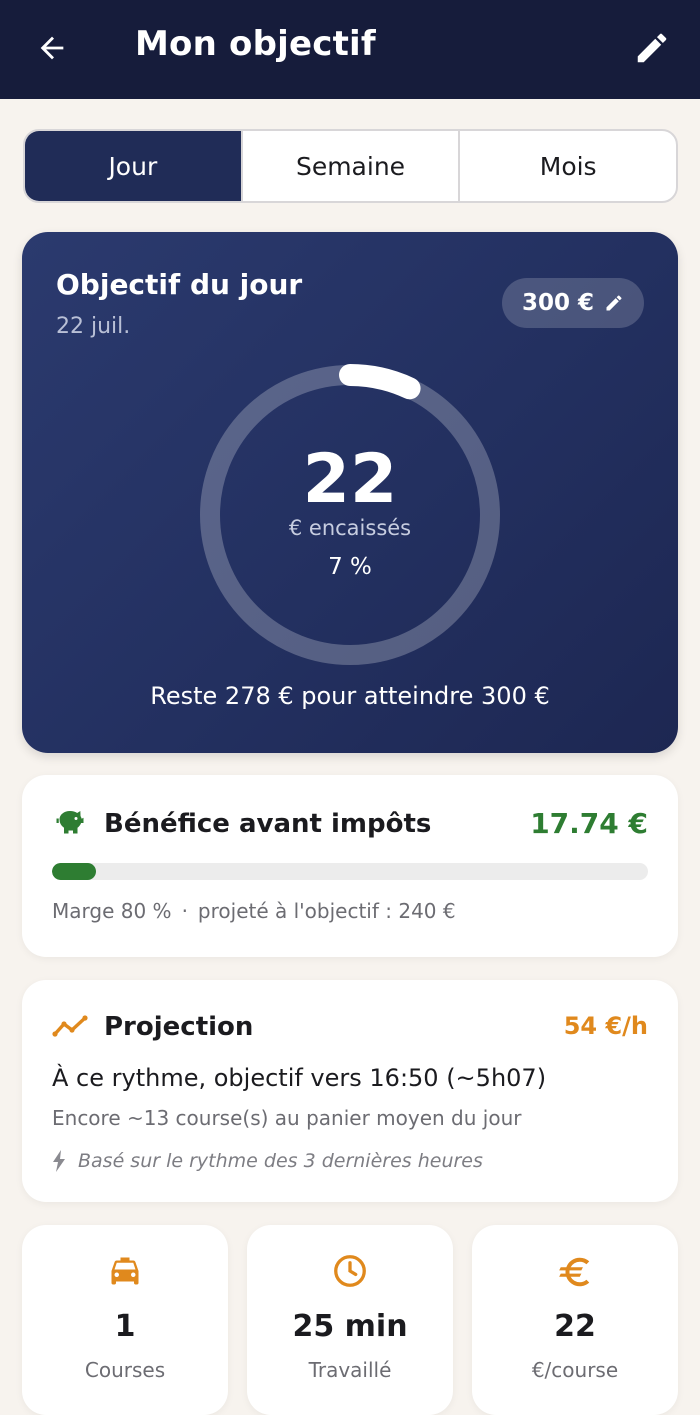  I want to click on stat-value: 1, so click(125, 1326).